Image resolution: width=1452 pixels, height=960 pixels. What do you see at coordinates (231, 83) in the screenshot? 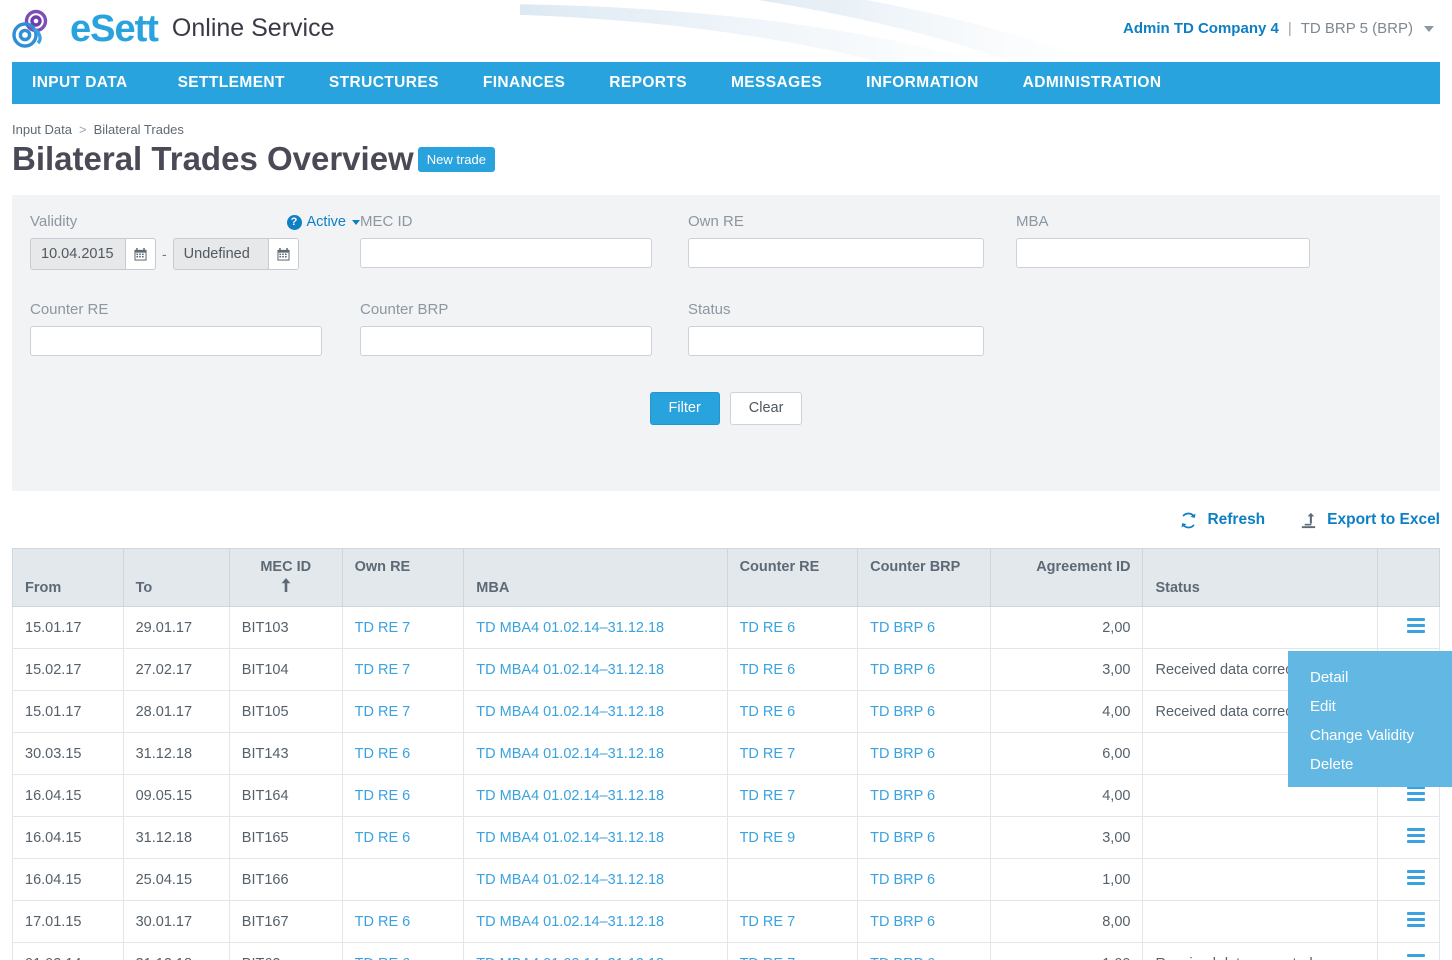
I see `nav-item-settlement: SETTLEMENT` at bounding box center [231, 83].